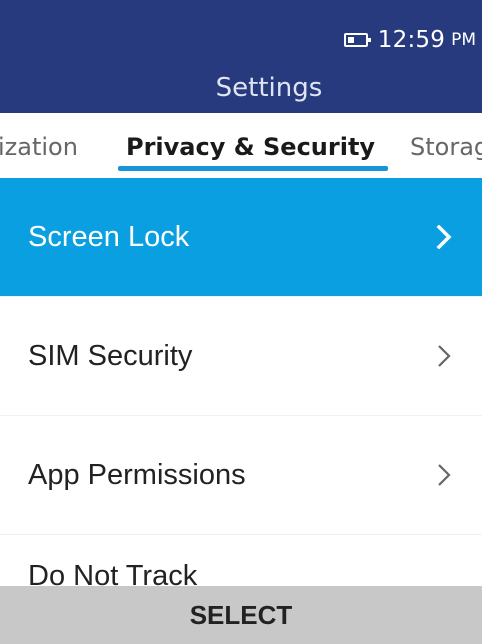  What do you see at coordinates (137, 474) in the screenshot?
I see `list-item-label: App Permissions` at bounding box center [137, 474].